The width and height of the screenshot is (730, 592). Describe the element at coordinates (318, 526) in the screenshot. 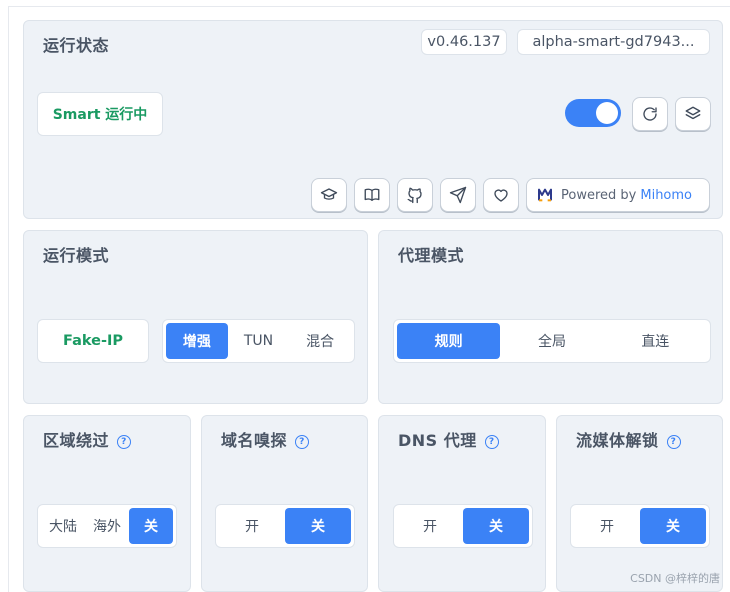

I see `domain-sniff-option-off: 关` at that location.